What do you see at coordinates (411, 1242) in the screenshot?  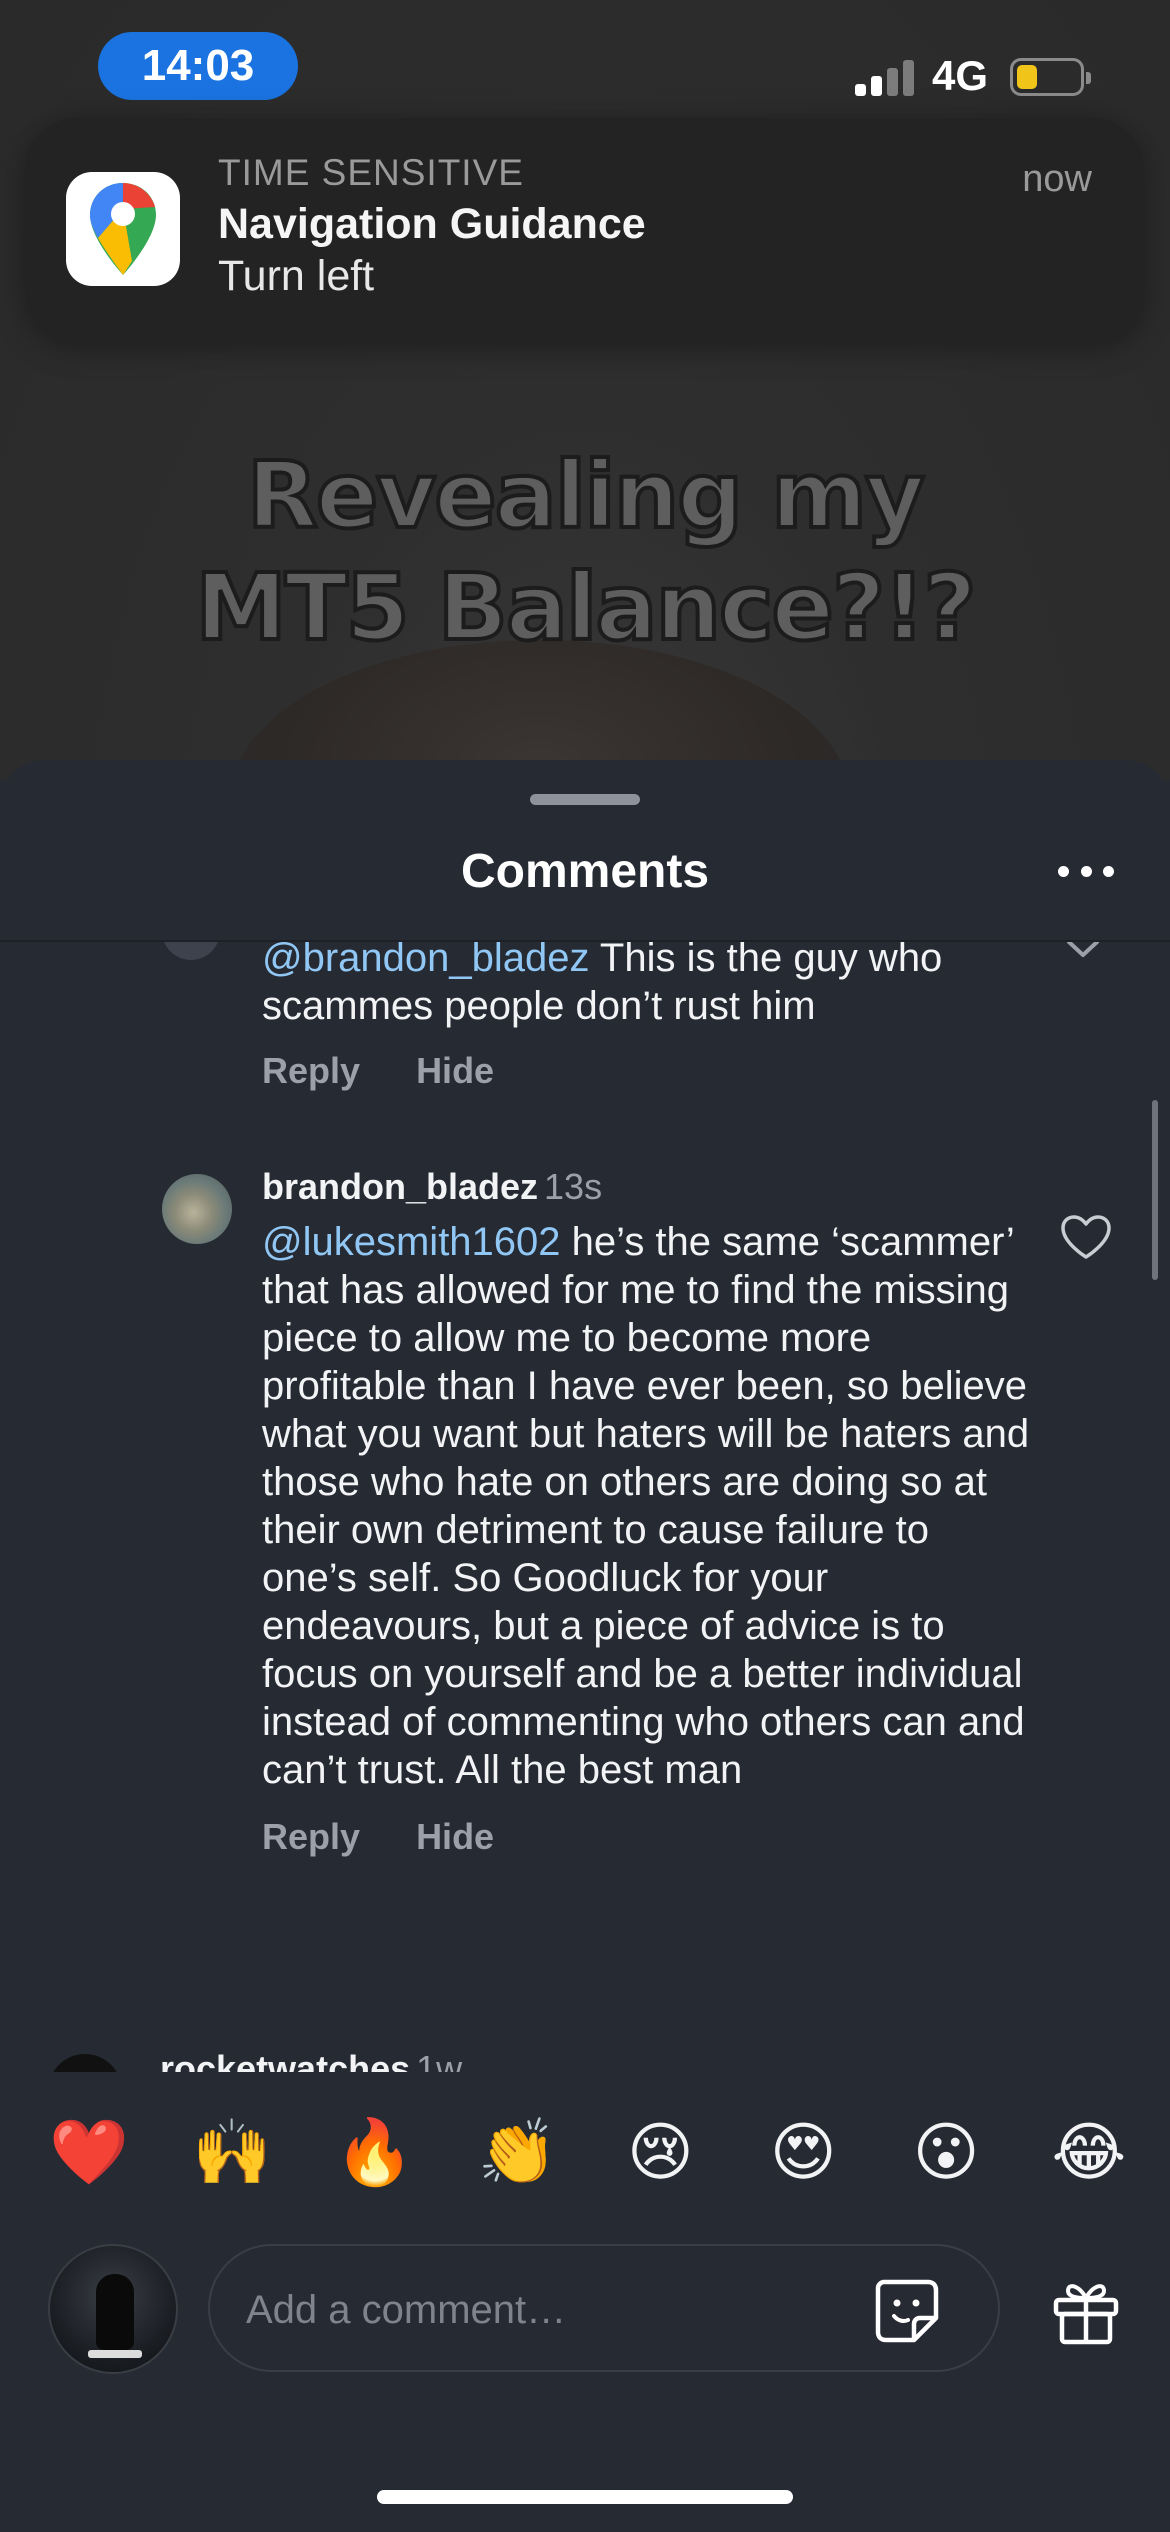 I see `comment-mention: @lukesmith1602` at bounding box center [411, 1242].